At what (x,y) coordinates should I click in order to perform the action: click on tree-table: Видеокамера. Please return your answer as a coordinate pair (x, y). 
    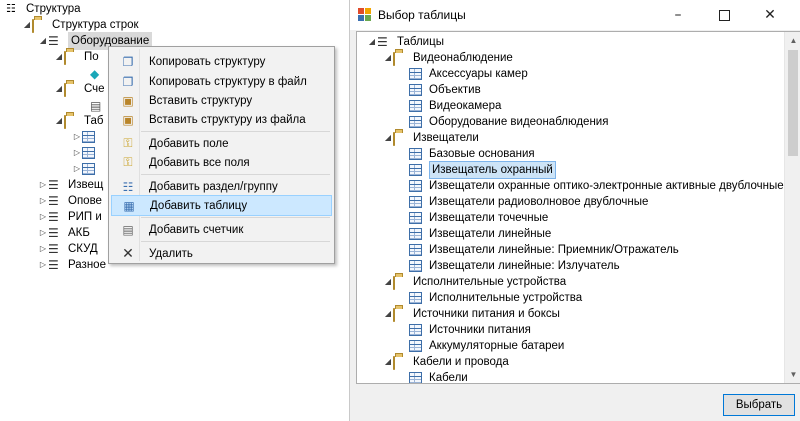
    Looking at the image, I should click on (455, 106).